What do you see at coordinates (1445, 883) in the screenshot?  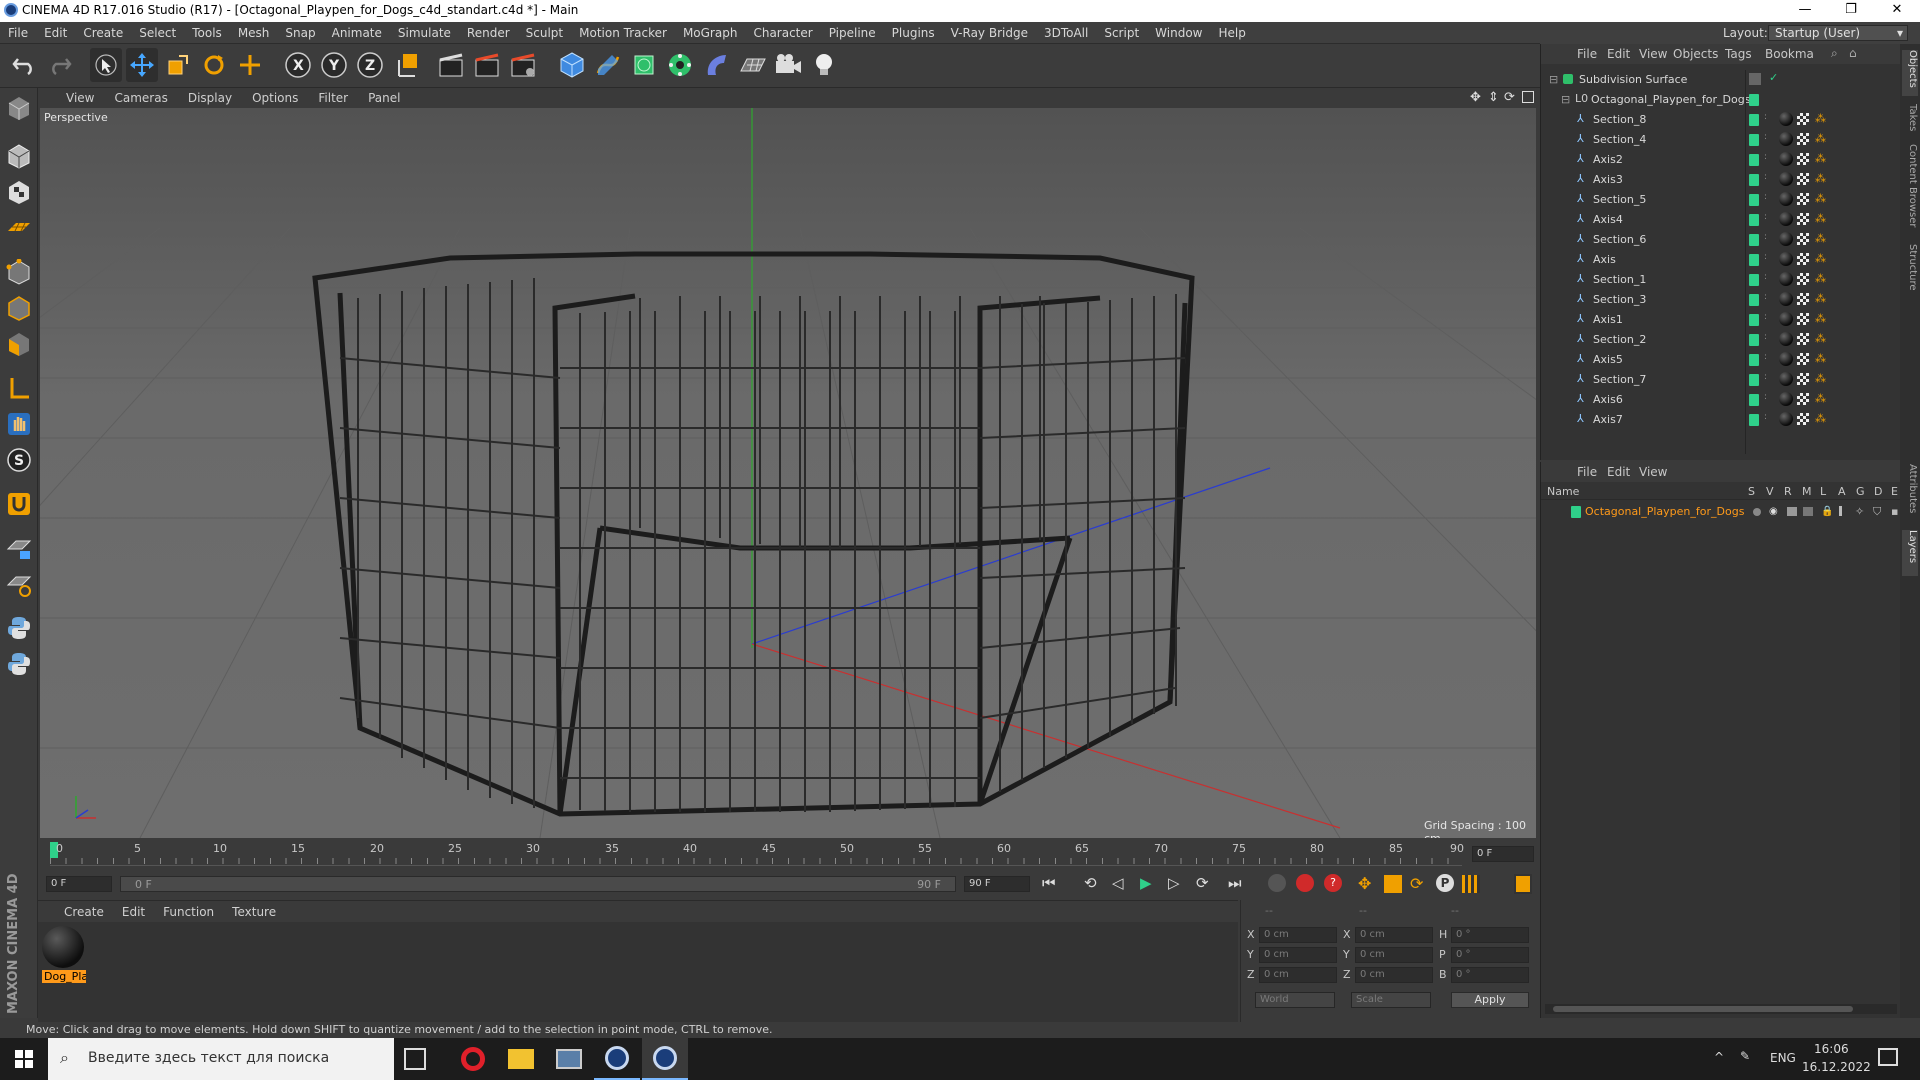 I see `key-parameter-icon: P` at bounding box center [1445, 883].